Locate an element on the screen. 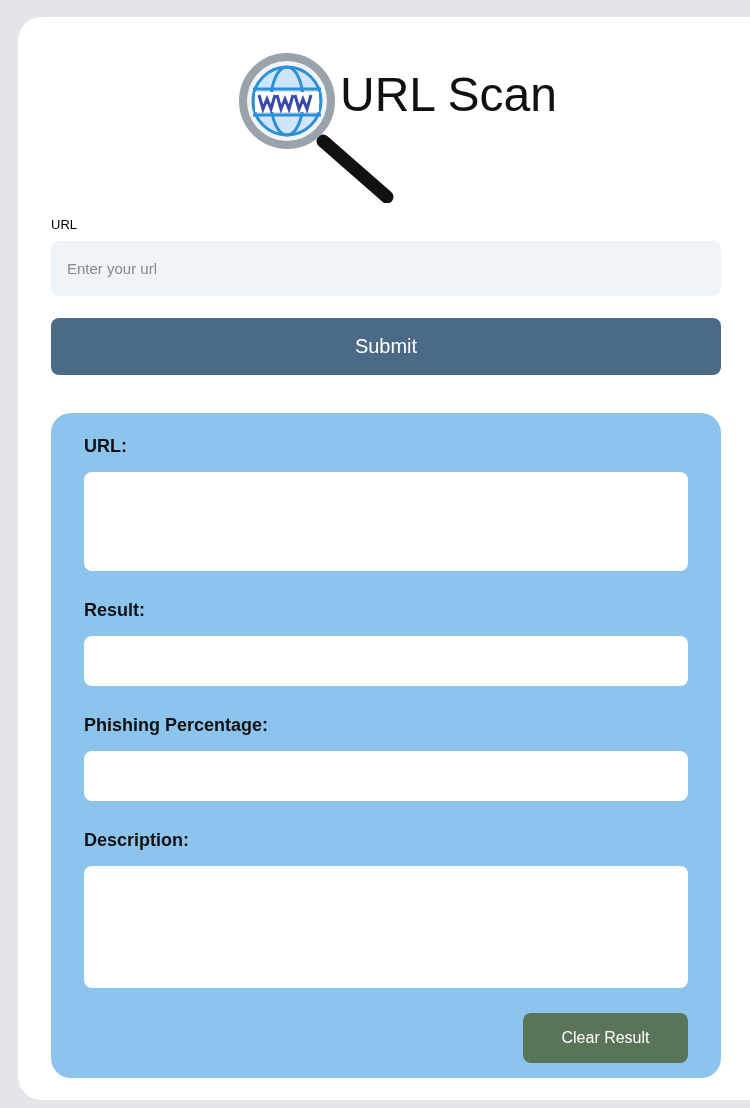 This screenshot has height=1108, width=750. field-label: Description: is located at coordinates (136, 840).